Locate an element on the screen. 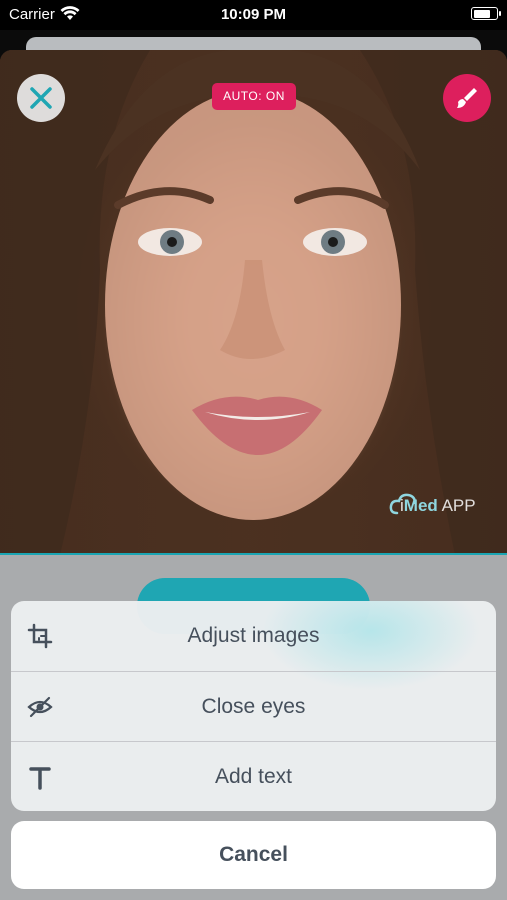  action-adjust-images: Adjust images is located at coordinates (253, 636).